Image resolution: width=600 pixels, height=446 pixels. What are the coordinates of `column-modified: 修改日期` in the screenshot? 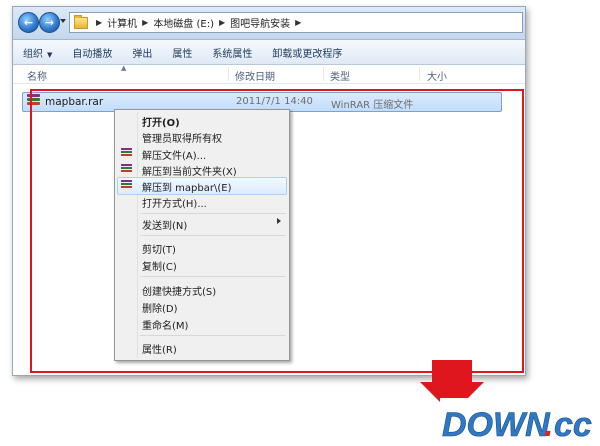 It's located at (255, 75).